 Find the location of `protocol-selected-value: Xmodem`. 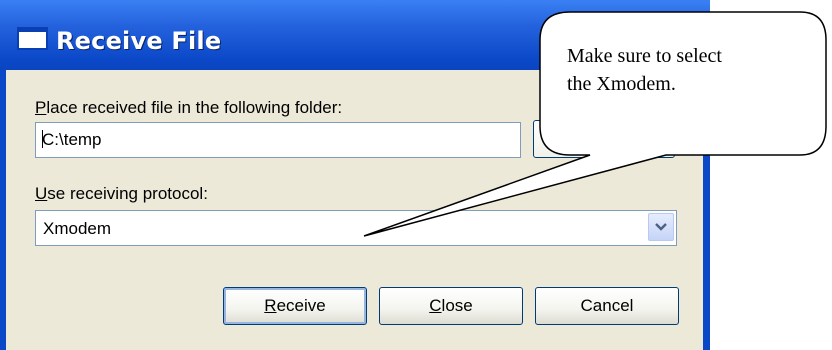

protocol-selected-value: Xmodem is located at coordinates (77, 228).